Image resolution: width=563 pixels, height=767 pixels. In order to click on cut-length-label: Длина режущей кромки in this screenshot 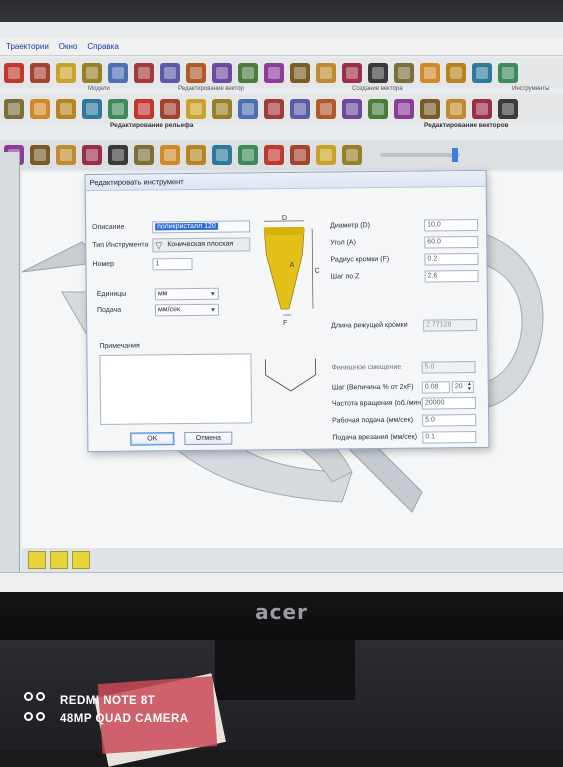, I will do `click(369, 326)`.